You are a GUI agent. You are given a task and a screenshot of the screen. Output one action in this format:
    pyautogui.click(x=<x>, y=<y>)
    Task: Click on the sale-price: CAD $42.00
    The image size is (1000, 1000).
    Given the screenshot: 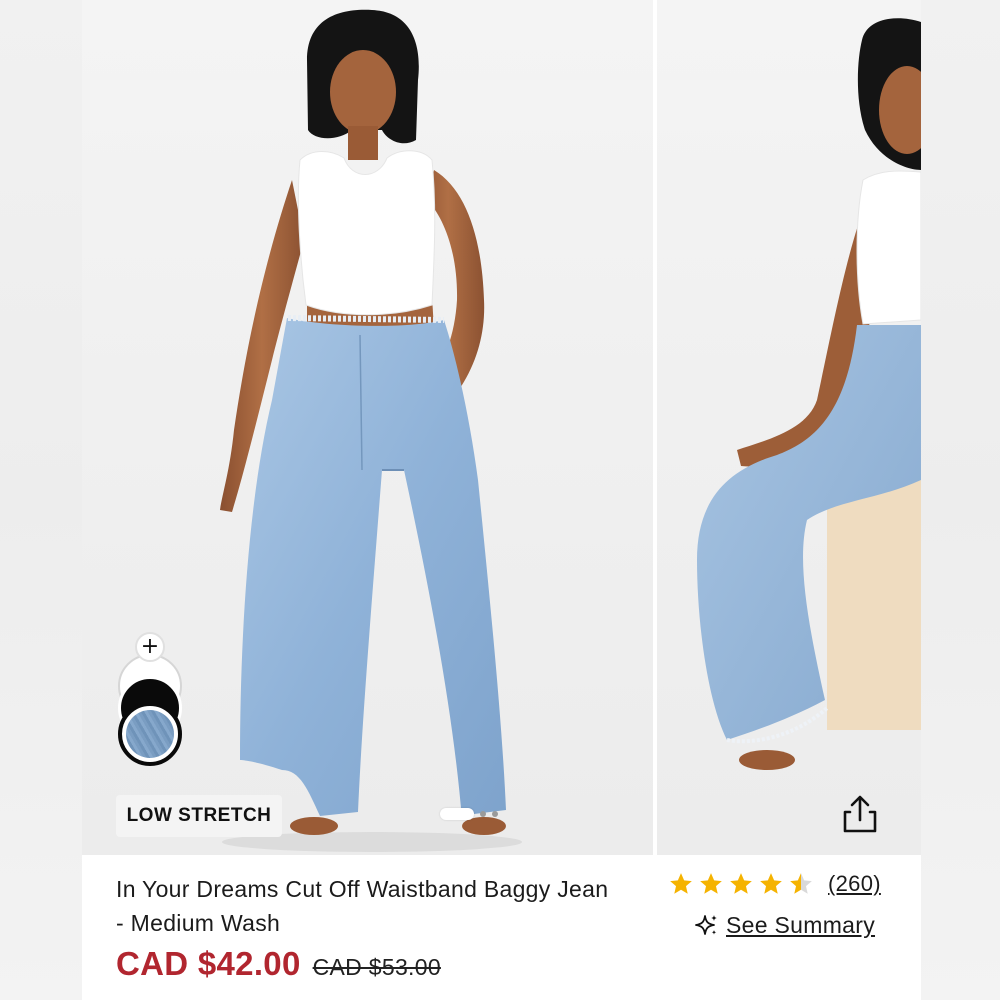 What is the action you would take?
    pyautogui.click(x=208, y=963)
    